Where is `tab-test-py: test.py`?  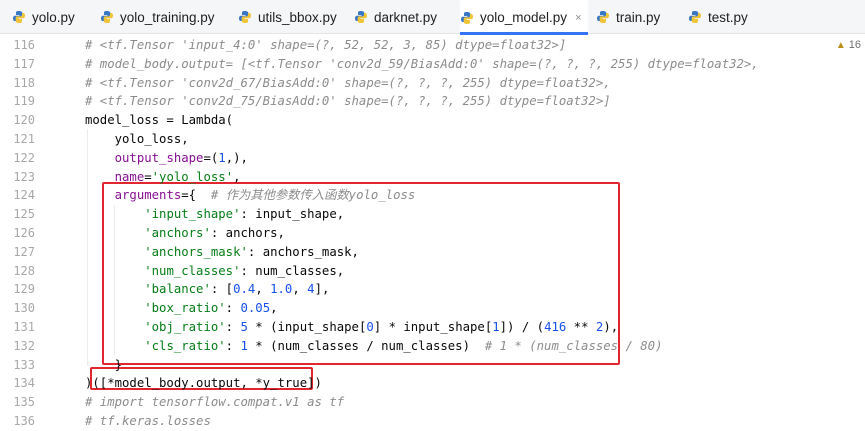
tab-test-py: test.py is located at coordinates (718, 17).